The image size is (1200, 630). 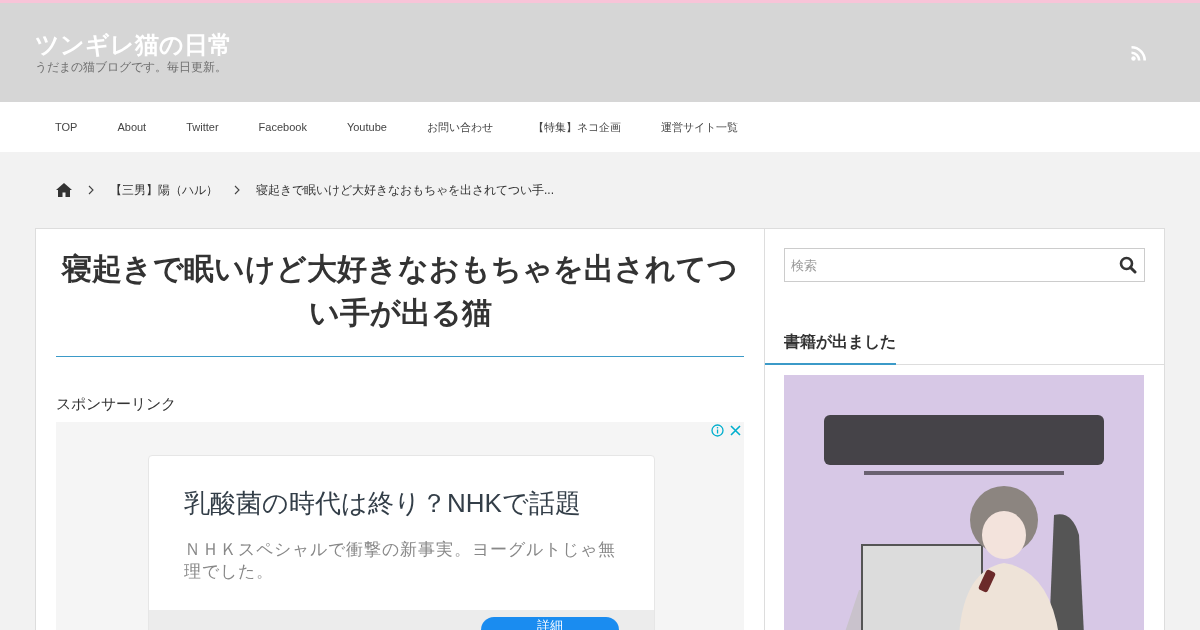 I want to click on article-title: 寝起きで眠いけど大好きなおもちゃを出されてつい手が出る猫, so click(x=400, y=291).